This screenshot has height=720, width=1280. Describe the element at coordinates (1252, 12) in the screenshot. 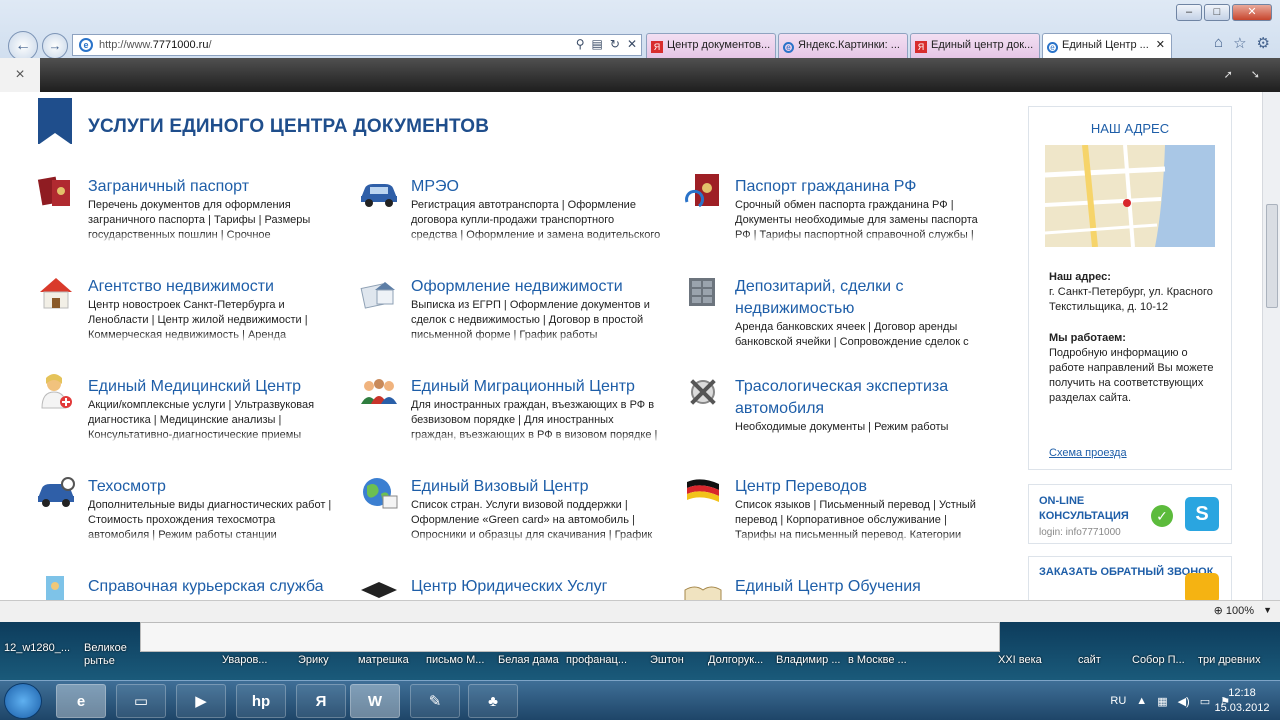

I see `close-window-button: ✕` at that location.